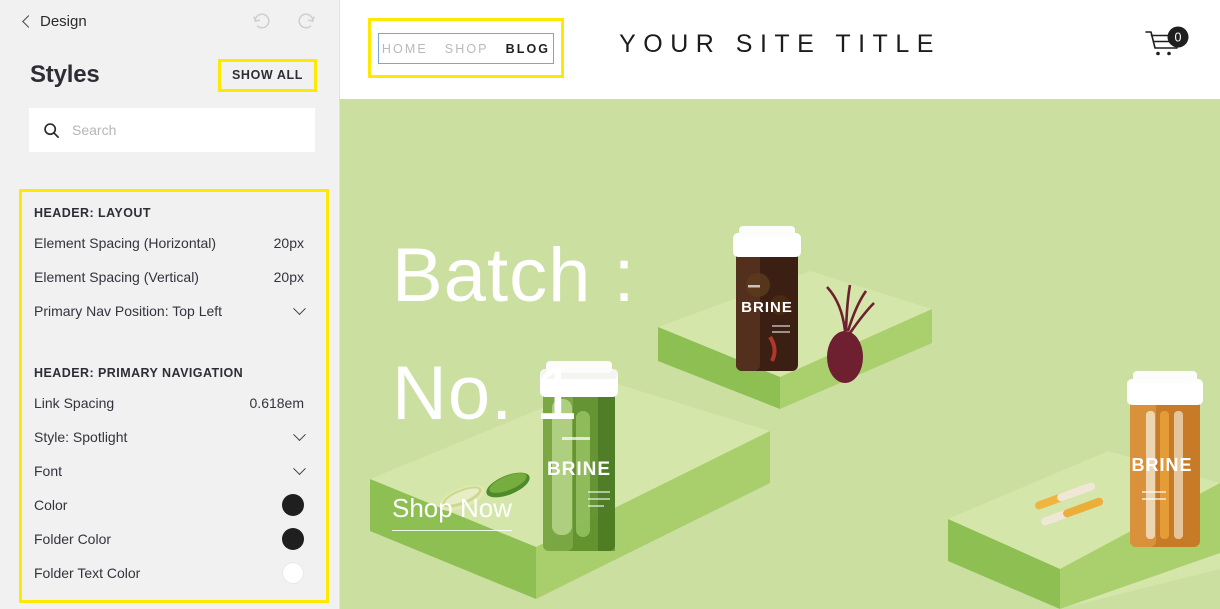 This screenshot has height=609, width=1220. Describe the element at coordinates (51, 505) in the screenshot. I see `row-label: Color` at that location.